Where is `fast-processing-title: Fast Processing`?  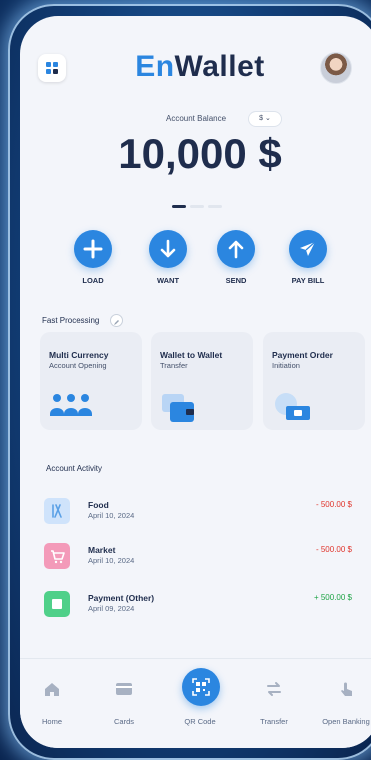
fast-processing-title: Fast Processing is located at coordinates (71, 320).